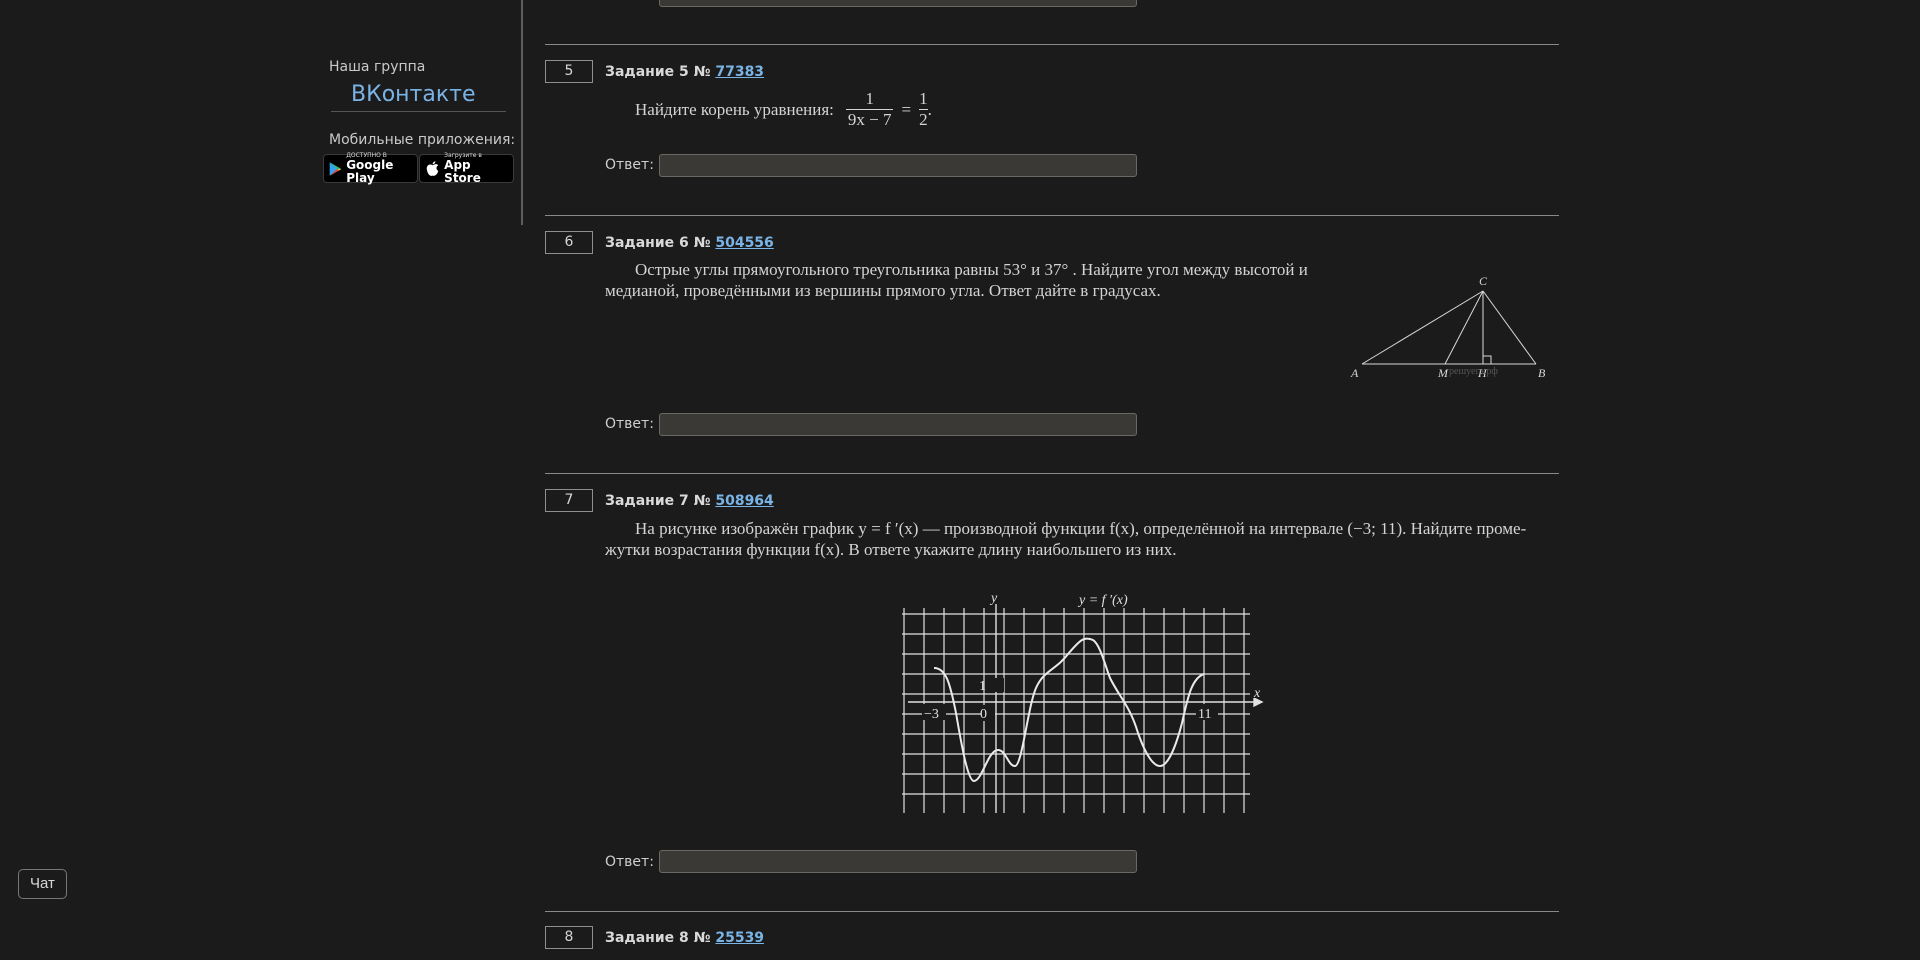  I want to click on fraction-left-num: 1, so click(869, 98).